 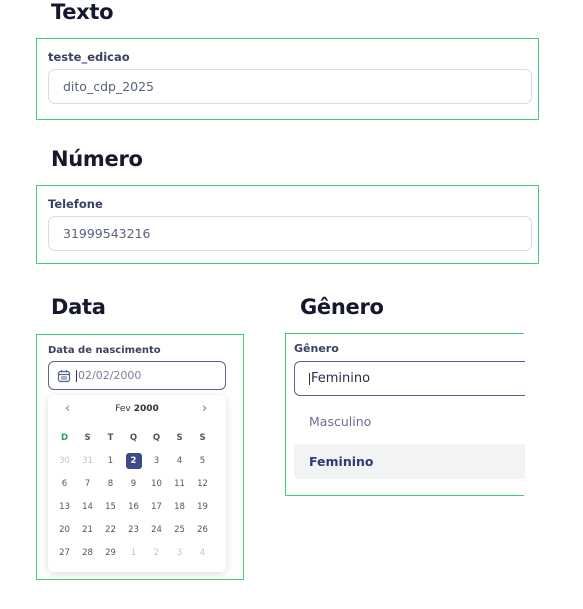 What do you see at coordinates (110, 375) in the screenshot?
I see `birthdate-value: 02/02/2000` at bounding box center [110, 375].